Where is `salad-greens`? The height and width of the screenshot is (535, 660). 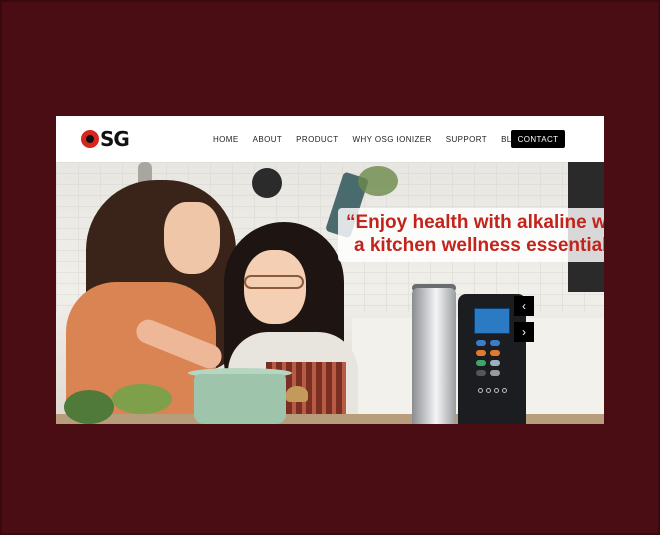
salad-greens is located at coordinates (142, 399).